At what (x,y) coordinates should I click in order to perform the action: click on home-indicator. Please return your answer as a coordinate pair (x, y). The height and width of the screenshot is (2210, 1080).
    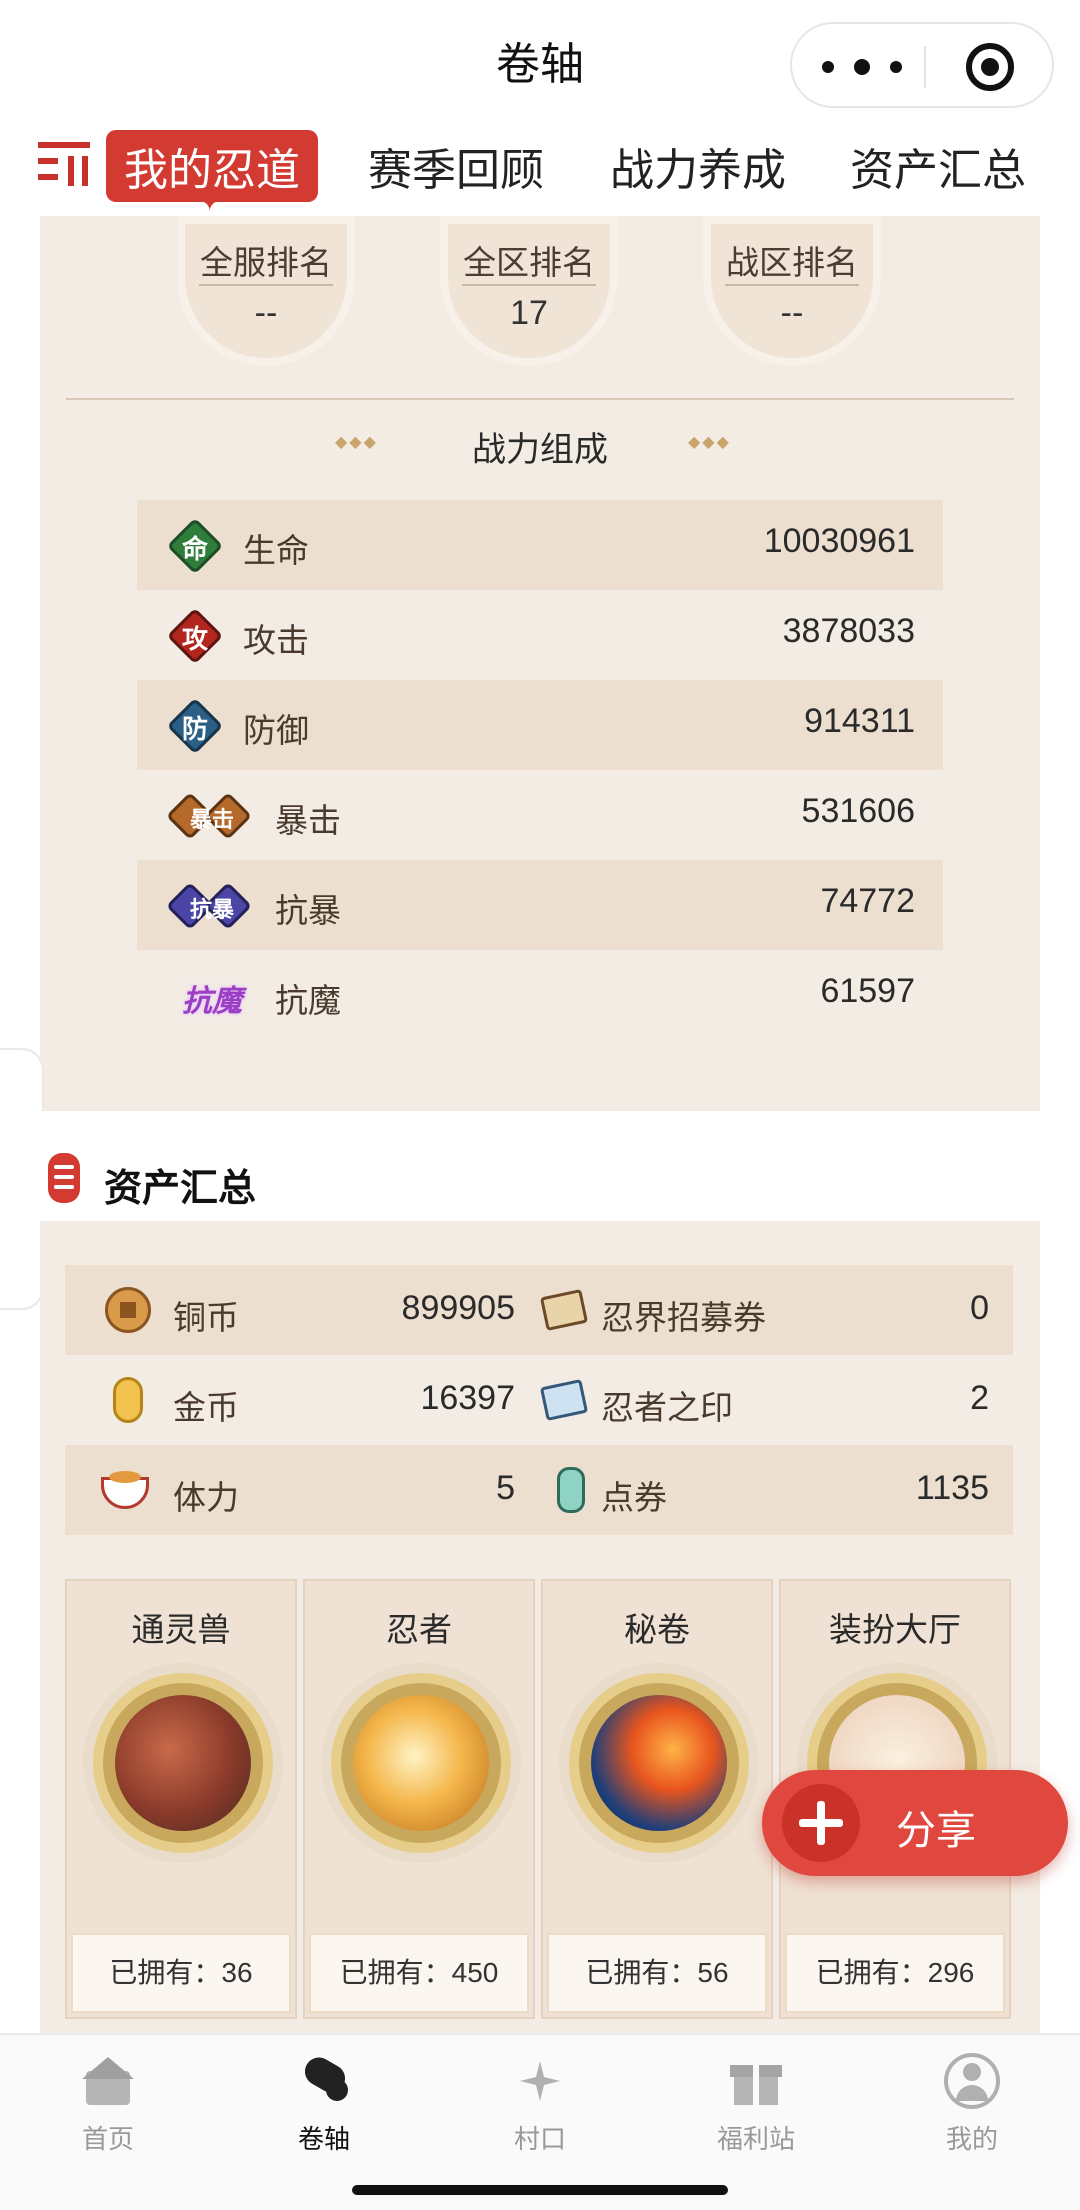
    Looking at the image, I should click on (540, 2190).